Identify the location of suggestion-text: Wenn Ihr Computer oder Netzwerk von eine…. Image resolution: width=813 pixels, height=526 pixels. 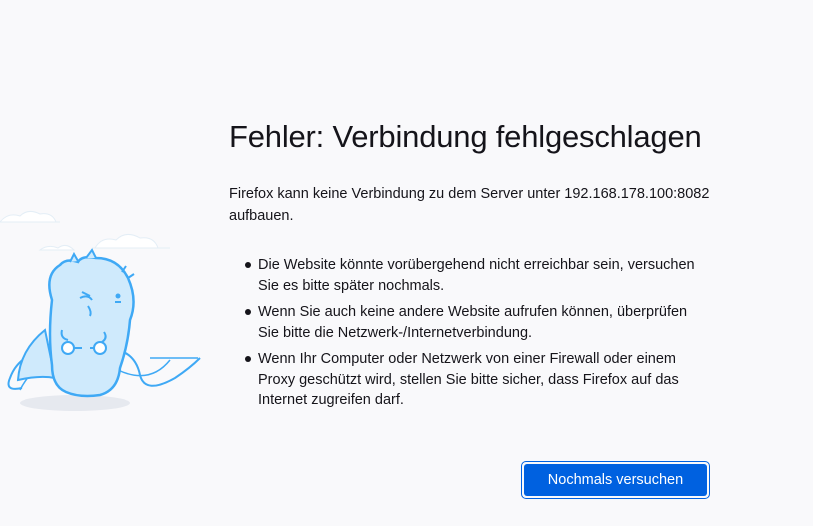
(468, 380).